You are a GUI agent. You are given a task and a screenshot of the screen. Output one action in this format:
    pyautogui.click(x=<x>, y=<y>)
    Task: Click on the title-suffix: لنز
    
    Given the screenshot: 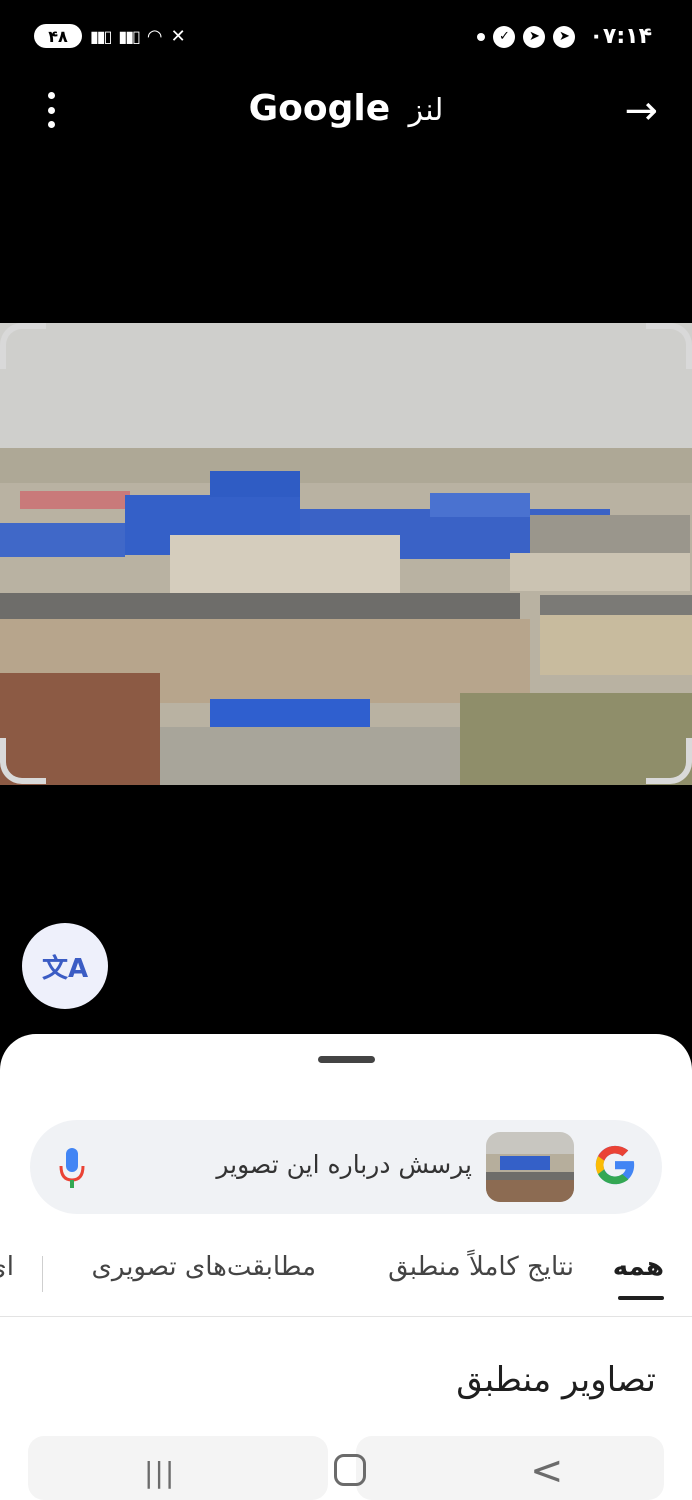 What is the action you would take?
    pyautogui.click(x=426, y=110)
    